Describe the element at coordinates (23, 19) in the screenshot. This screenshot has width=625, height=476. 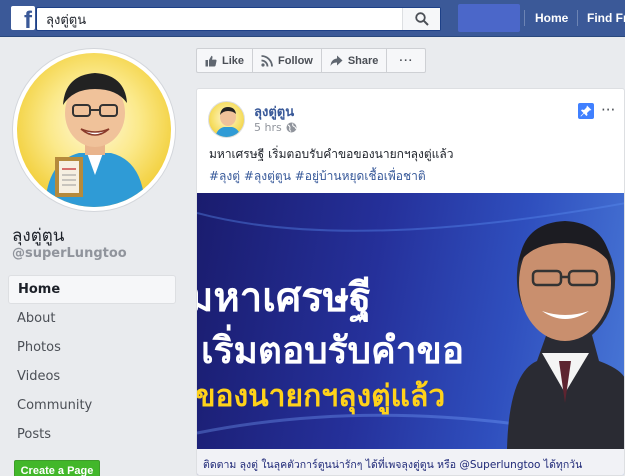
I see `facebook-logo-icon: f` at that location.